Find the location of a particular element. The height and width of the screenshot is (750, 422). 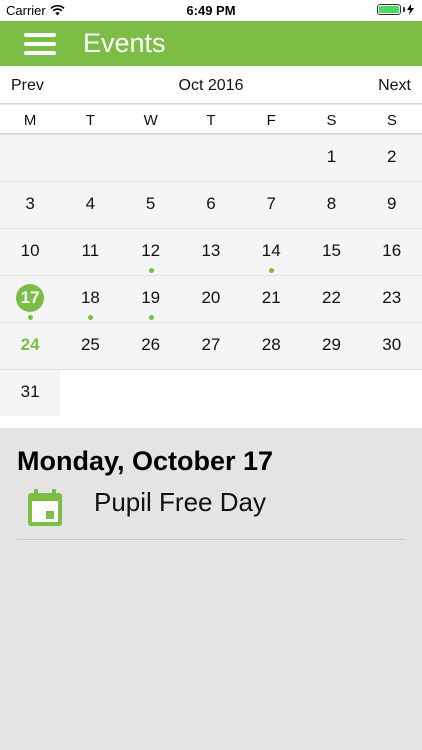

day-number: 3 is located at coordinates (30, 203).